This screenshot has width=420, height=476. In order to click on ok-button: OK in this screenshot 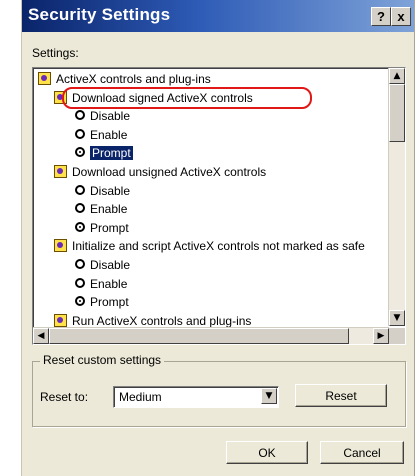, I will do `click(267, 452)`.